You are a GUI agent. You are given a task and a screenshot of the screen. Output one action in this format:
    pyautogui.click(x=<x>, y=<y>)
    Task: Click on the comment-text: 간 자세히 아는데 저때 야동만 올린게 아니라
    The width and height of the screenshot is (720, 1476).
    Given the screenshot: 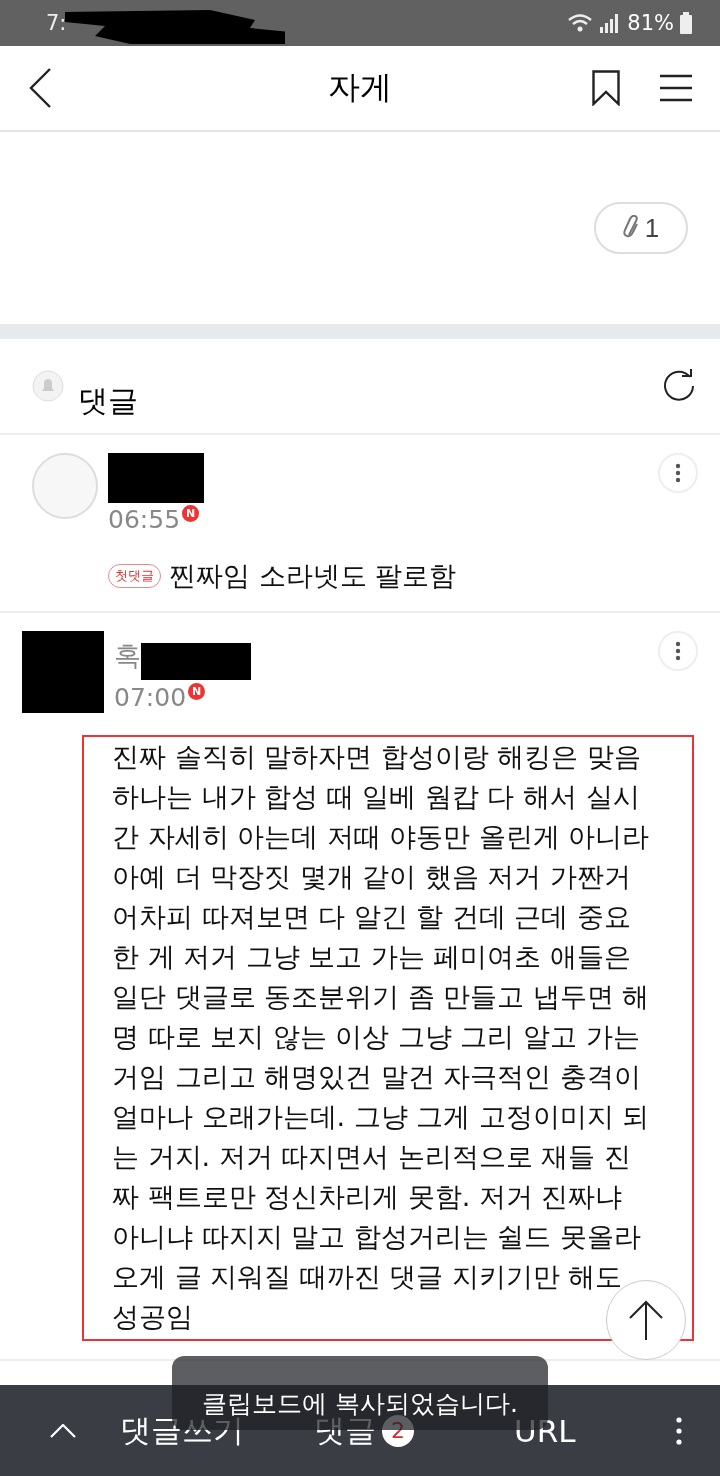 What is the action you would take?
    pyautogui.click(x=381, y=837)
    